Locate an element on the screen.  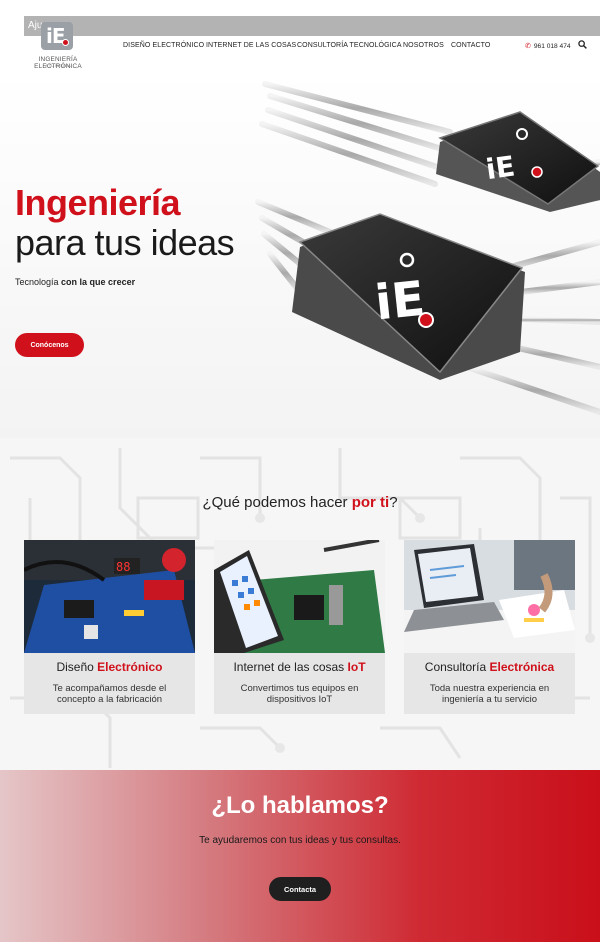
card-title-pre: Diseño is located at coordinates (77, 667).